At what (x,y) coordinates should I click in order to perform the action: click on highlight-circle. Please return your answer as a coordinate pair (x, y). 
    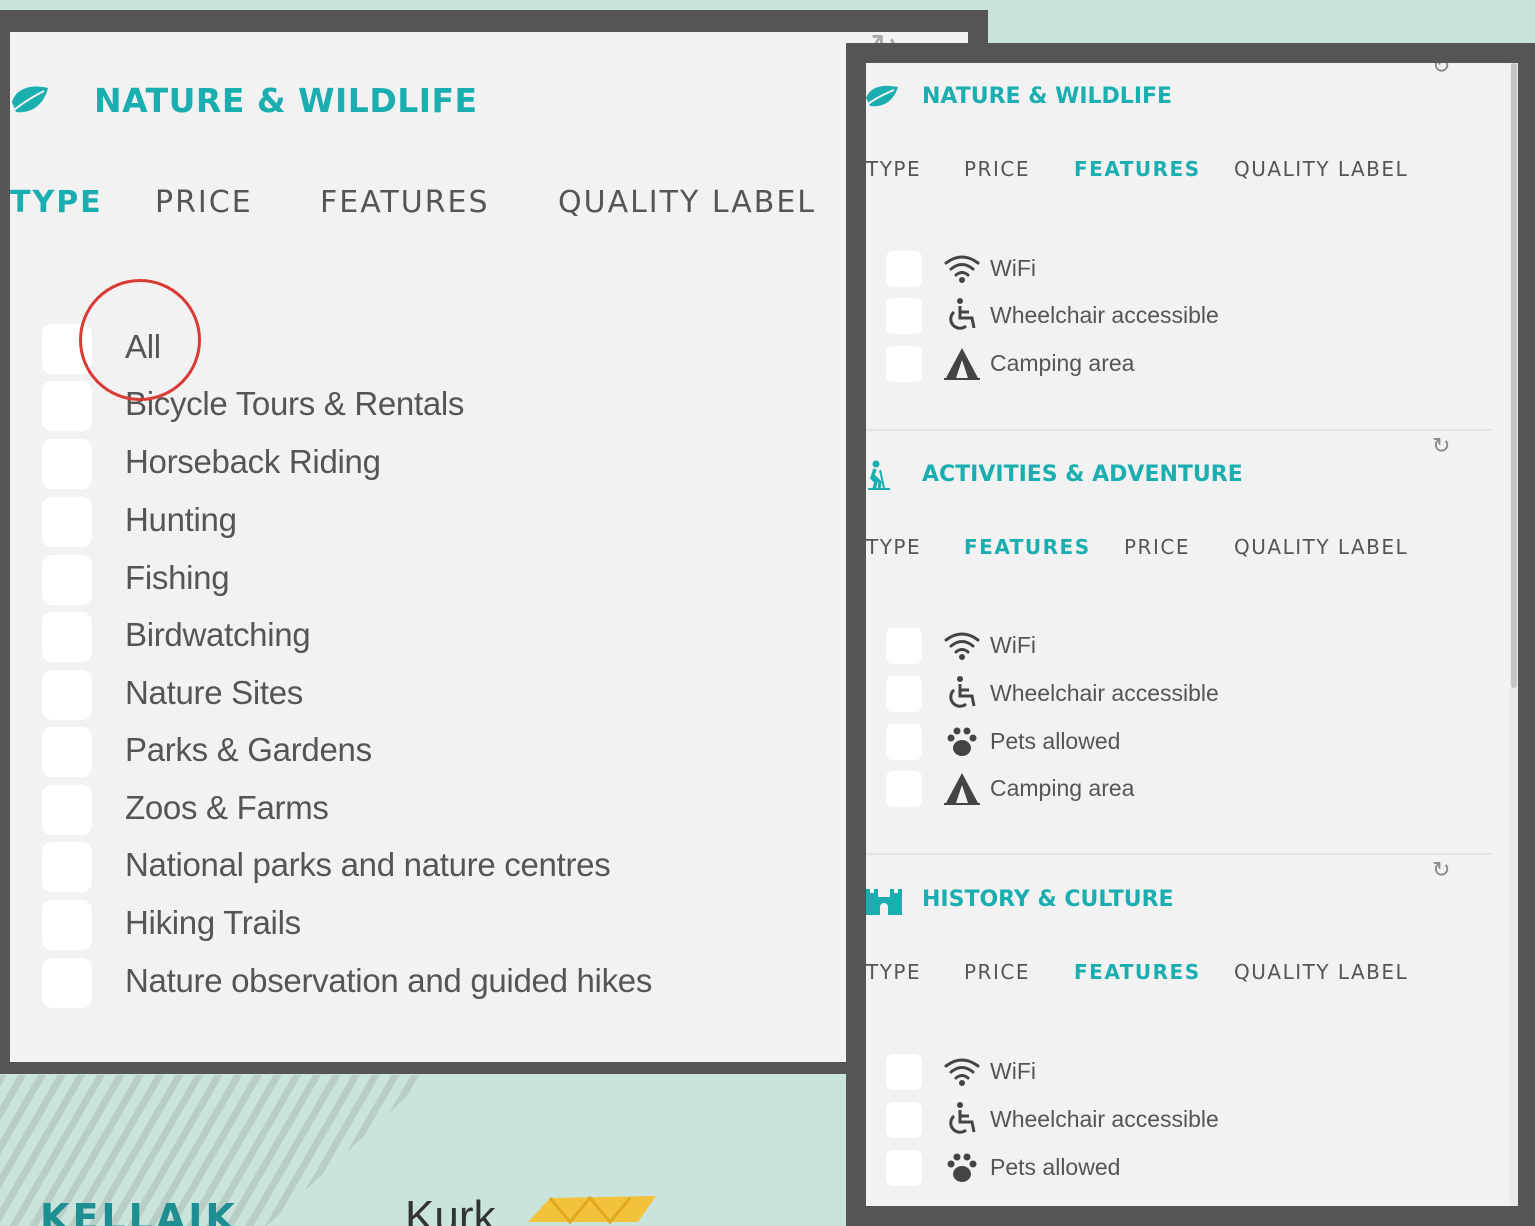
    Looking at the image, I should click on (140, 340).